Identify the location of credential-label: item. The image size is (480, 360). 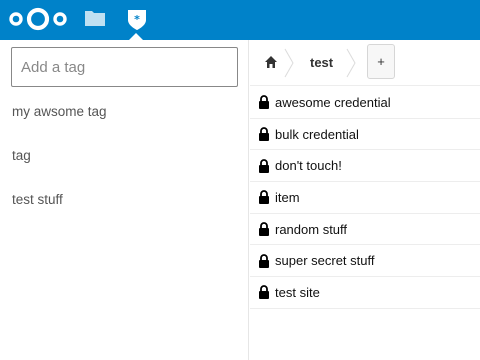
(287, 197).